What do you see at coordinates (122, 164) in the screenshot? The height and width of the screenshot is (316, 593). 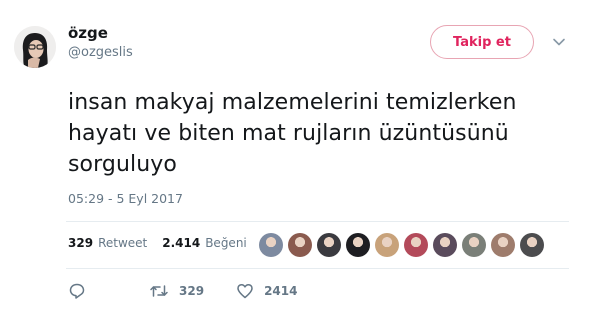 I see `tweet-text-line: sorguluyo` at bounding box center [122, 164].